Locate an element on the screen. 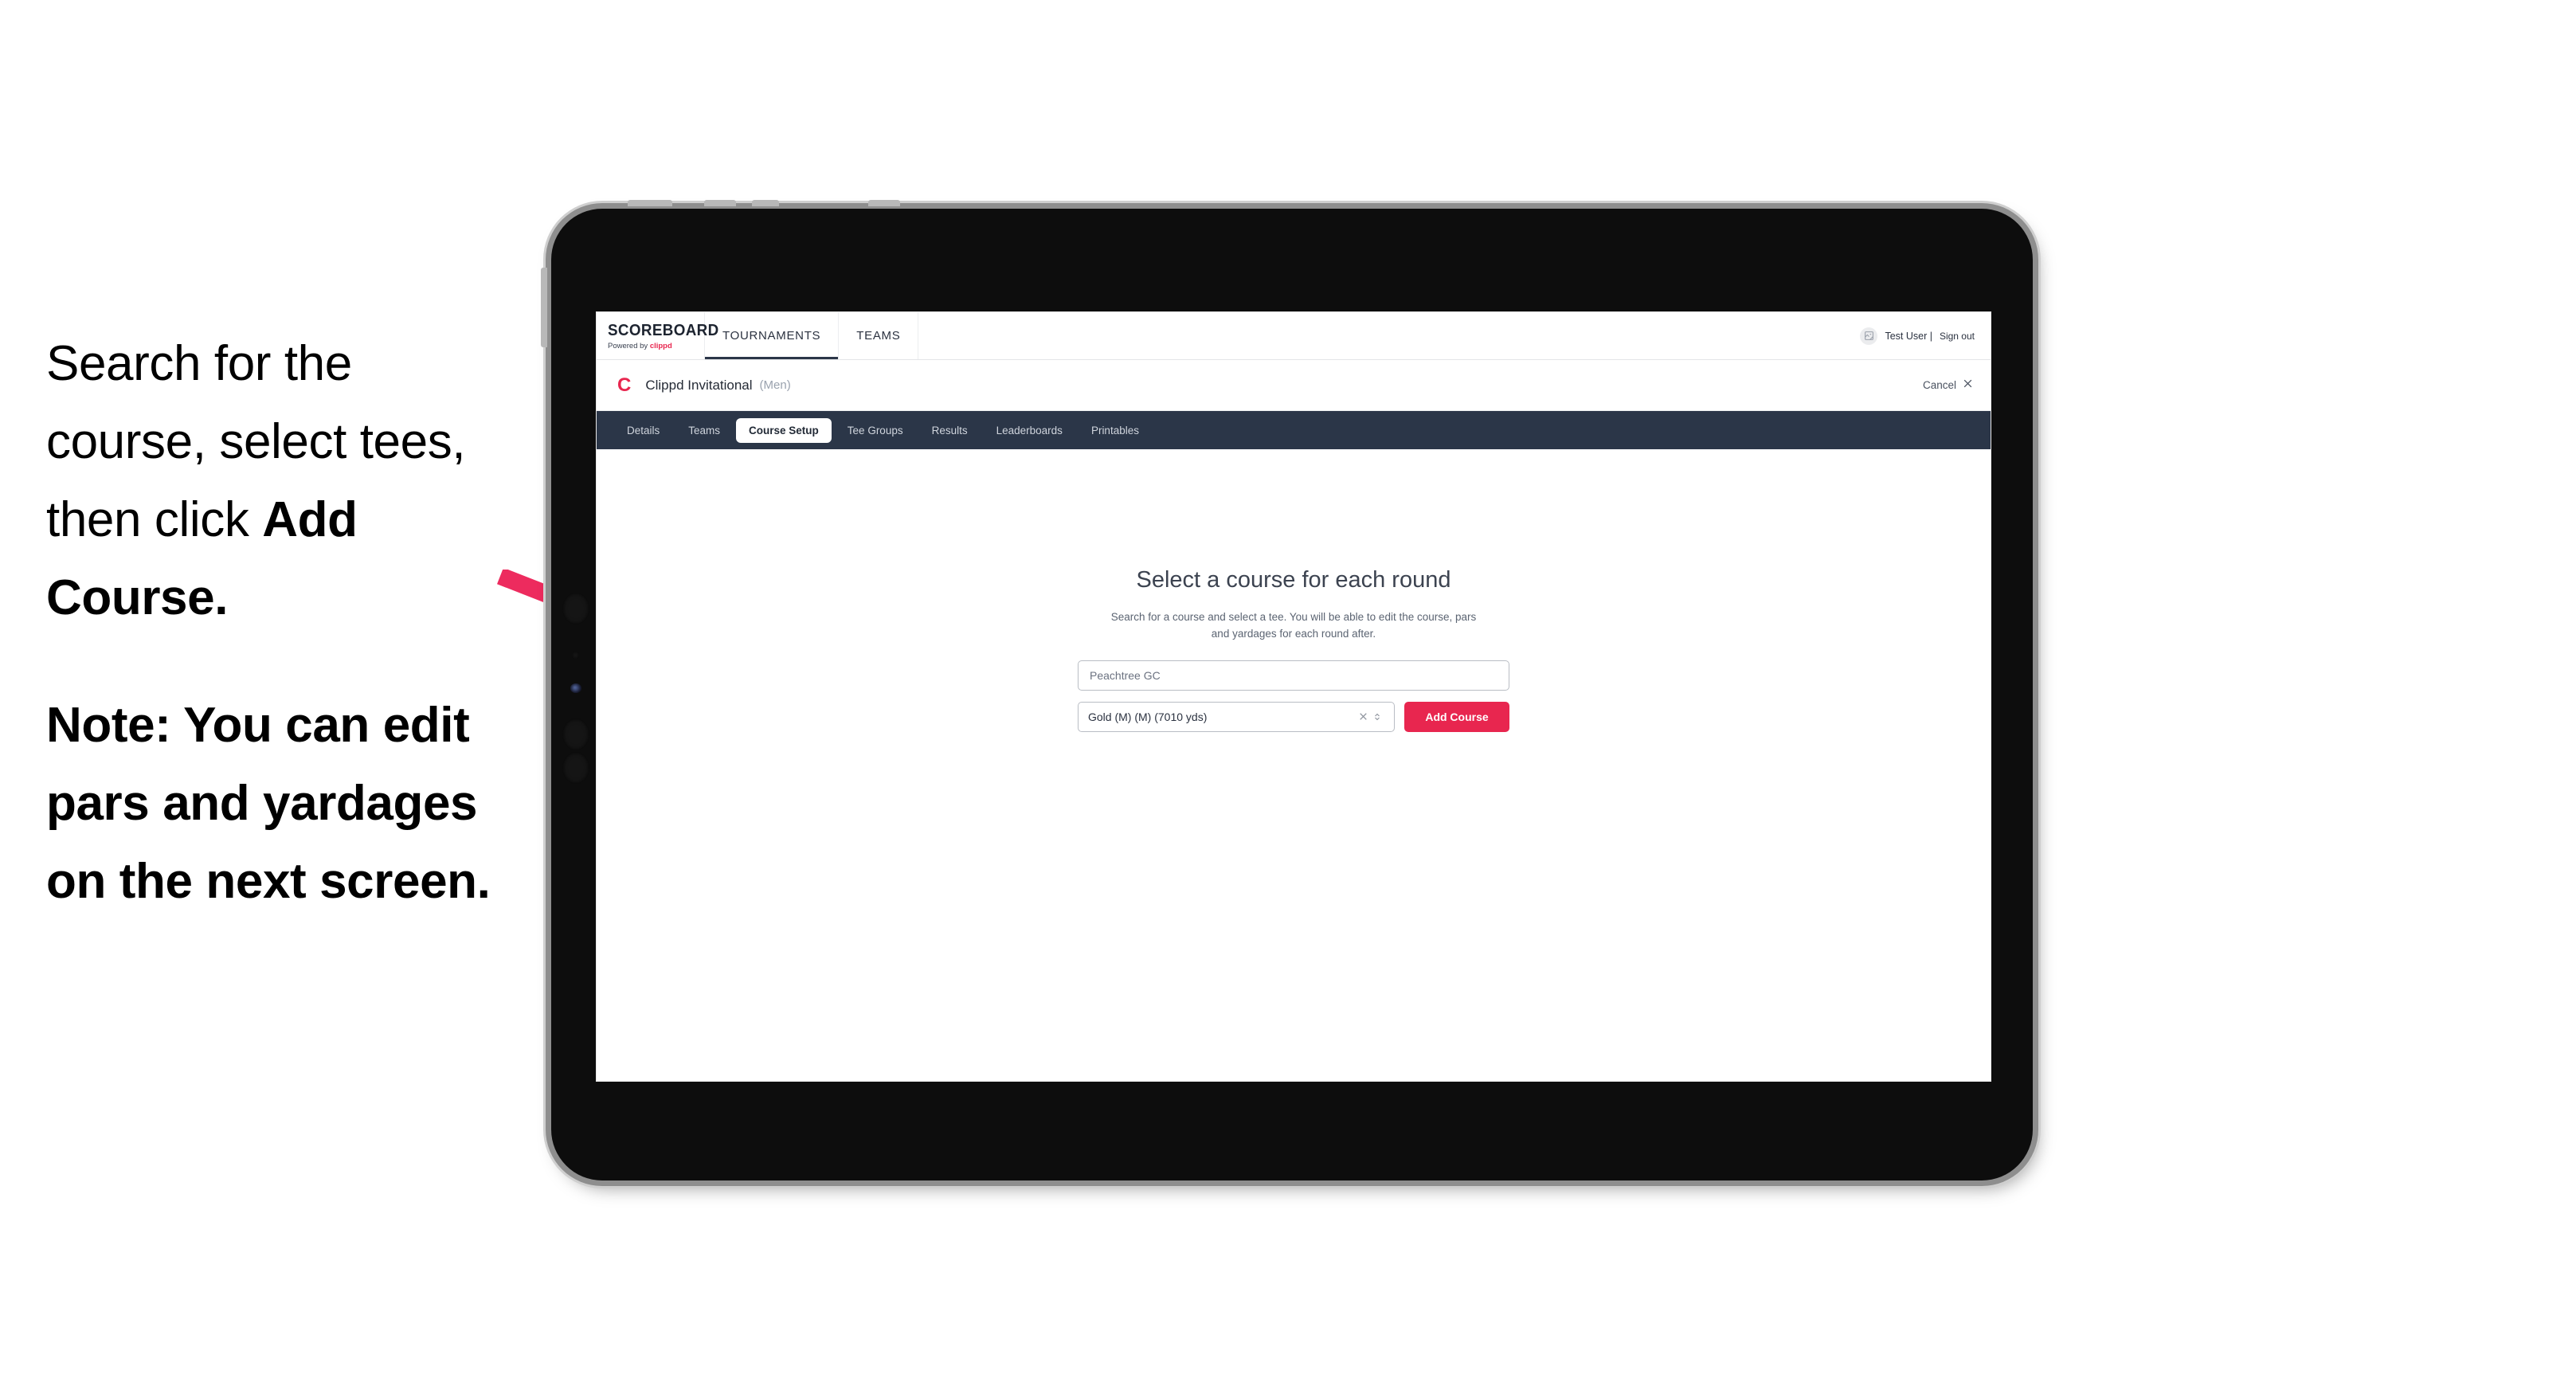 The height and width of the screenshot is (1386, 2576). device-sensor-dot is located at coordinates (575, 655).